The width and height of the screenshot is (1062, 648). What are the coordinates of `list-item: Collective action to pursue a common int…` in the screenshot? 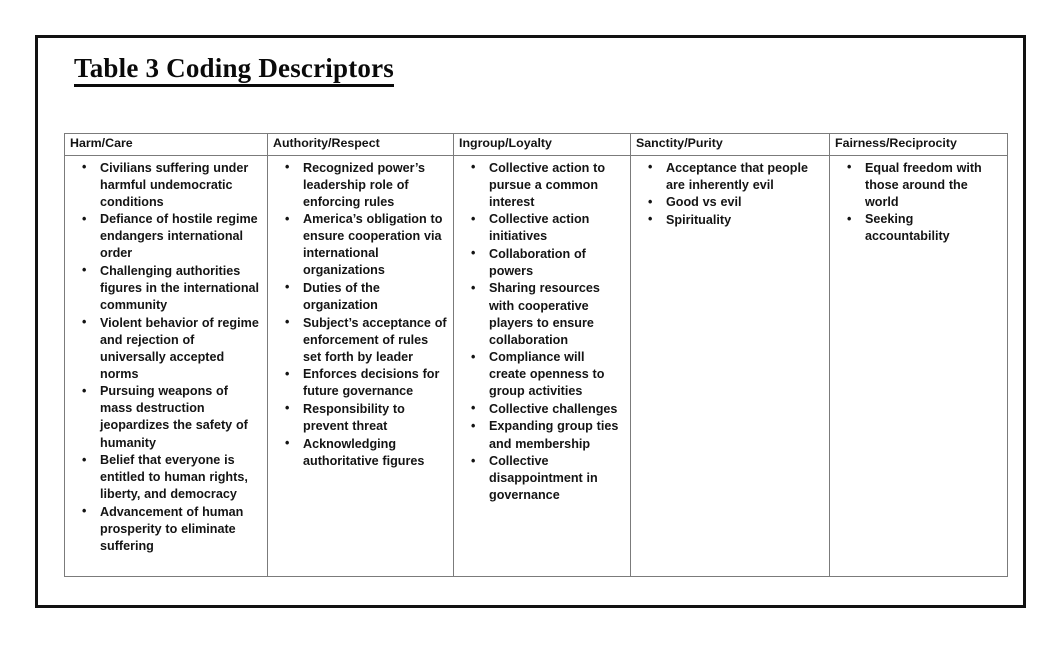 It's located at (547, 185).